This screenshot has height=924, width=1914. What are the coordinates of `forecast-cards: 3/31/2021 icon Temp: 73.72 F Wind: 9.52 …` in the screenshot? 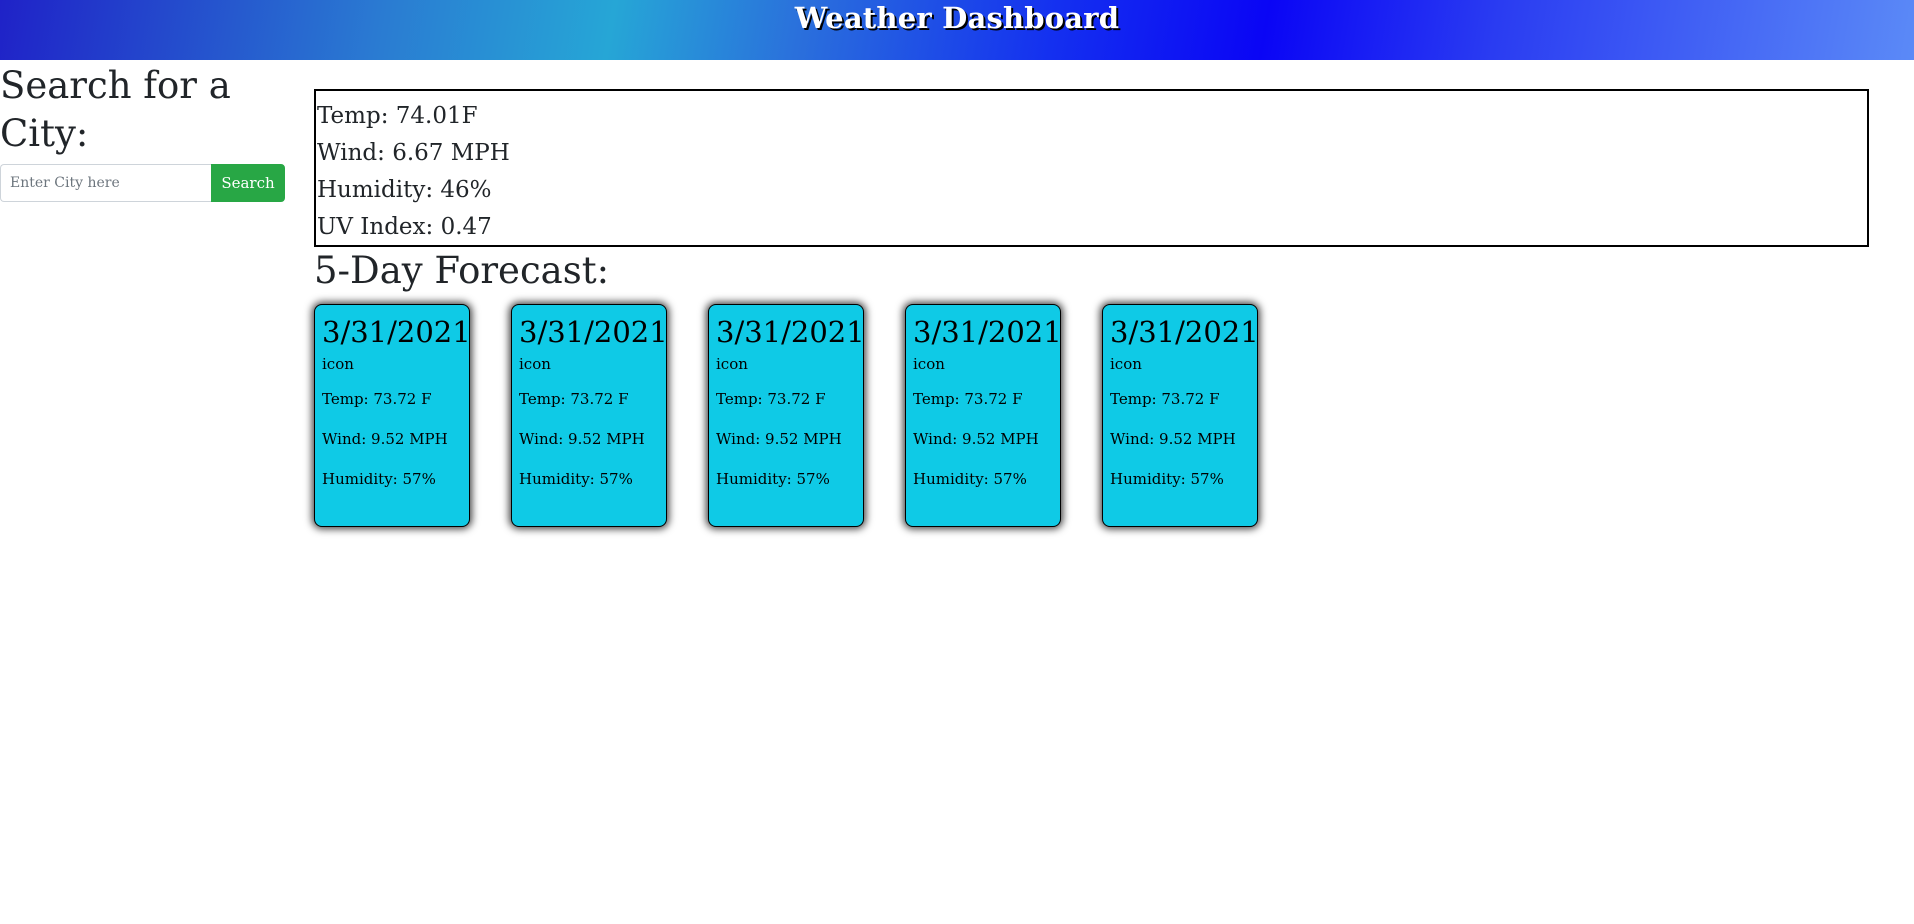 It's located at (786, 415).